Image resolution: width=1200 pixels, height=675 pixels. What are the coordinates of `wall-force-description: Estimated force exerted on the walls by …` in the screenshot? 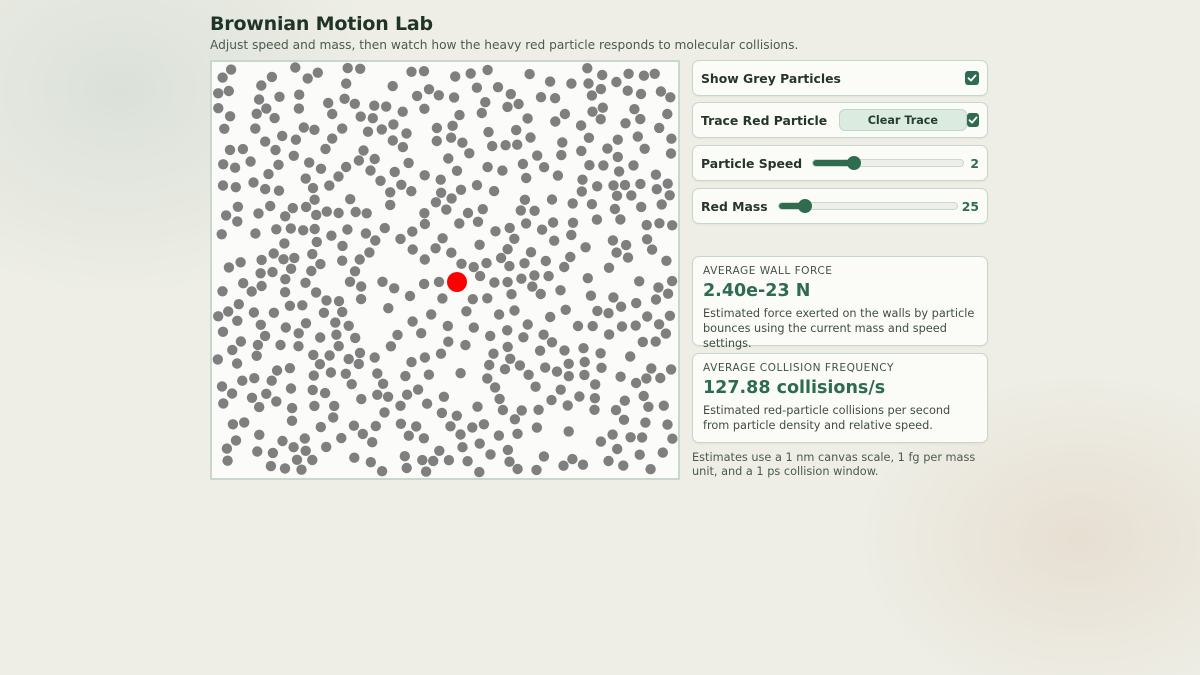 It's located at (839, 328).